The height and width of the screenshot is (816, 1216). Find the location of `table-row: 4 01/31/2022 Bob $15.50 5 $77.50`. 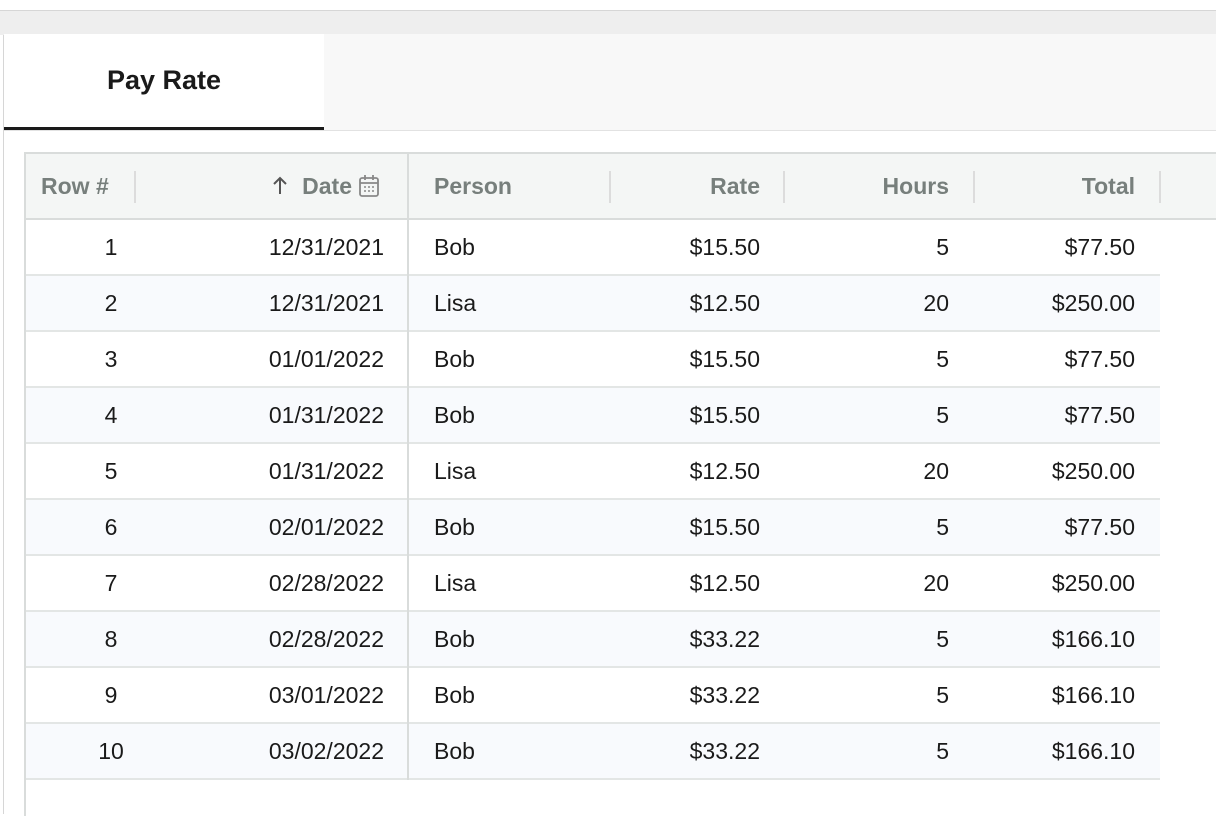

table-row: 4 01/31/2022 Bob $15.50 5 $77.50 is located at coordinates (593, 416).